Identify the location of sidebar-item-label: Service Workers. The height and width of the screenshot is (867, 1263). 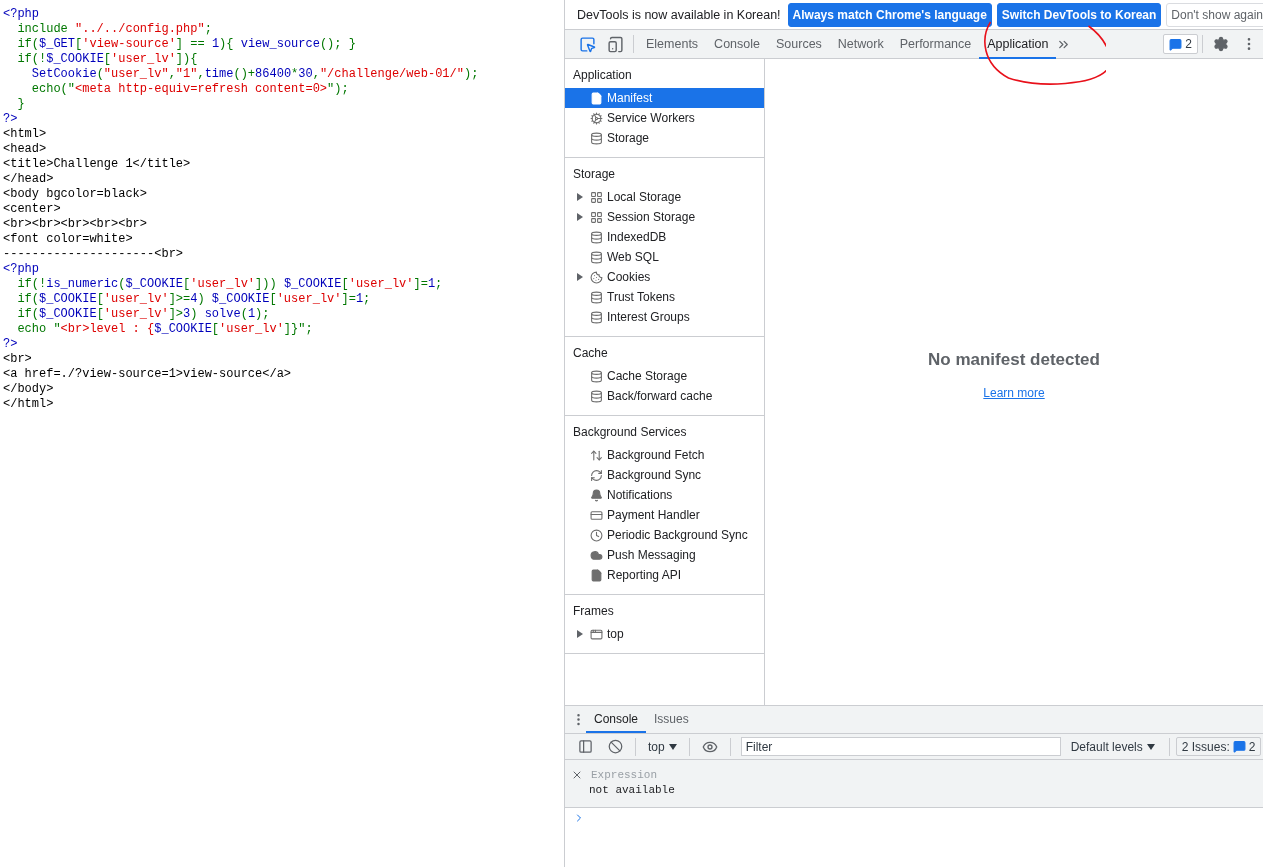
(651, 118).